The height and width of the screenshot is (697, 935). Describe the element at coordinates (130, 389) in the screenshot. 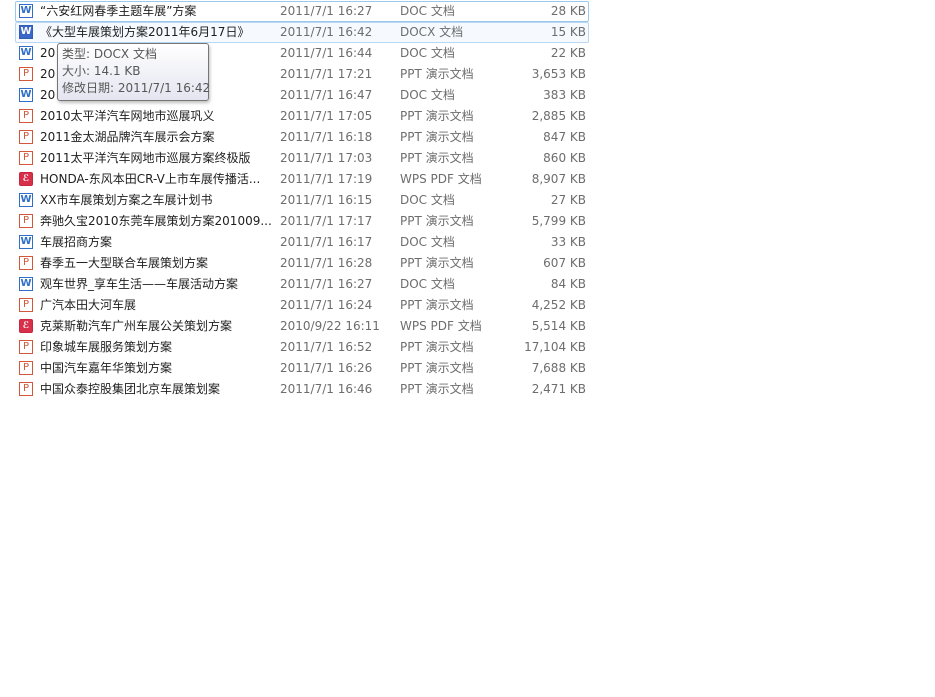

I see `file-name: 中国众泰控股集团北京车展策划案` at that location.